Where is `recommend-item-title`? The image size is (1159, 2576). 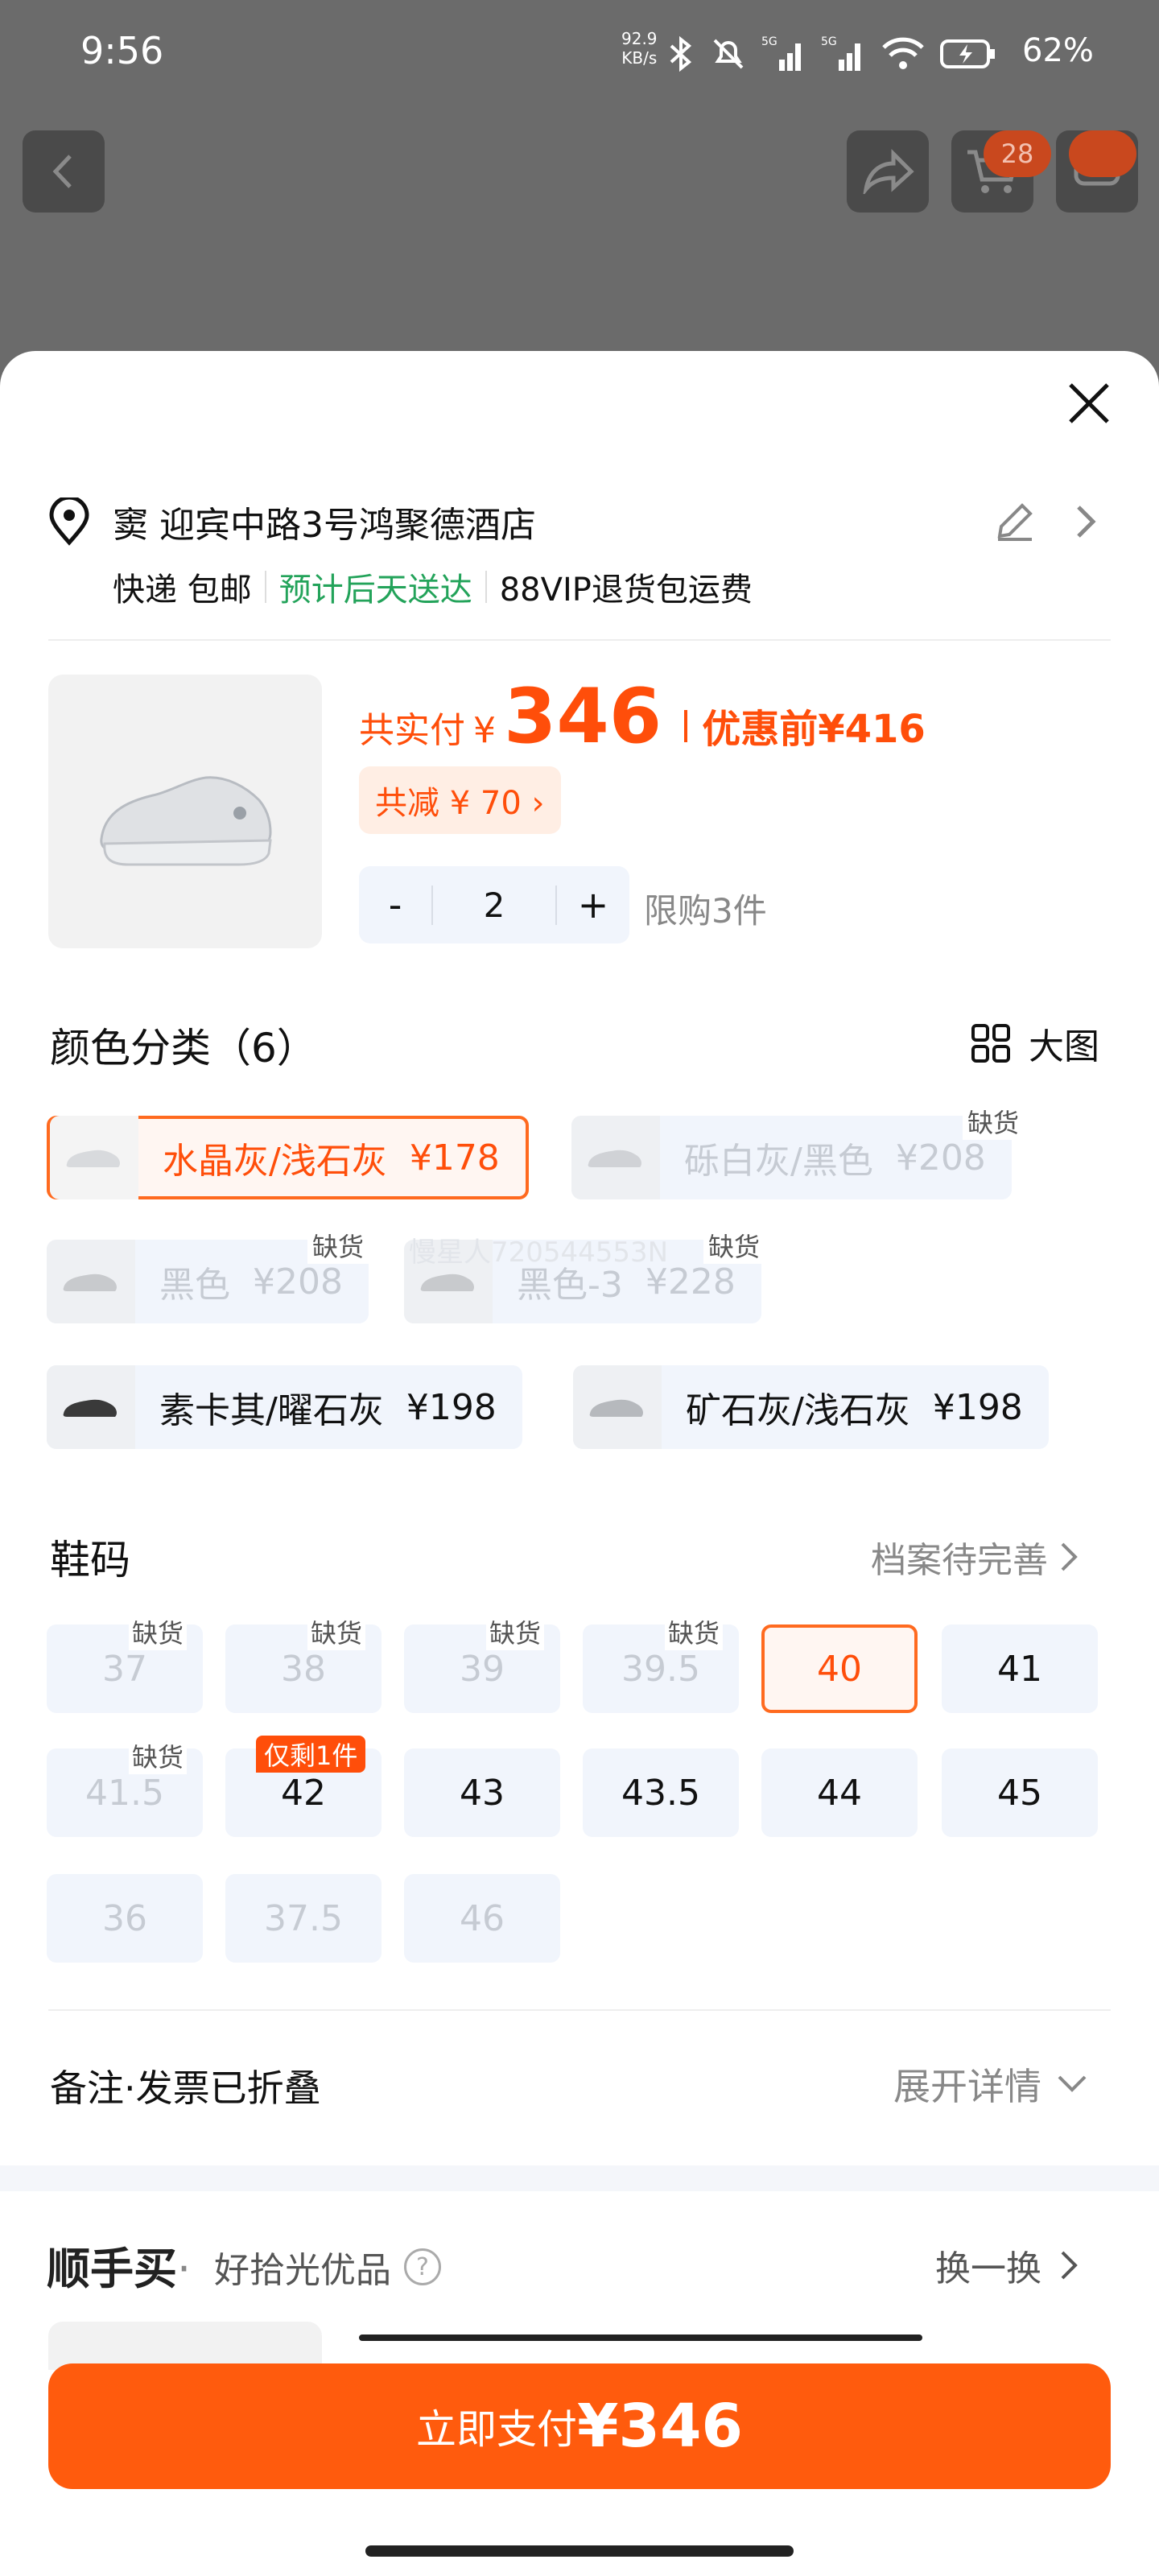 recommend-item-title is located at coordinates (657, 2332).